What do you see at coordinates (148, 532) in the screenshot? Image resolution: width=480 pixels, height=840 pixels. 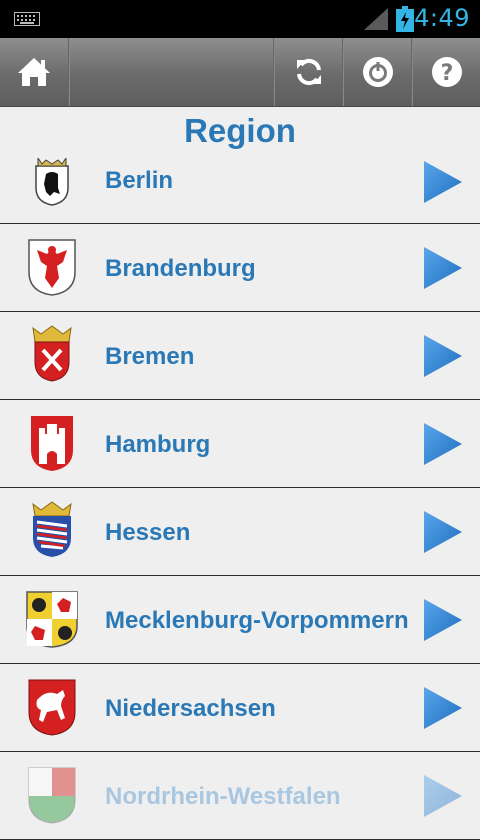 I see `region-label: Hessen` at bounding box center [148, 532].